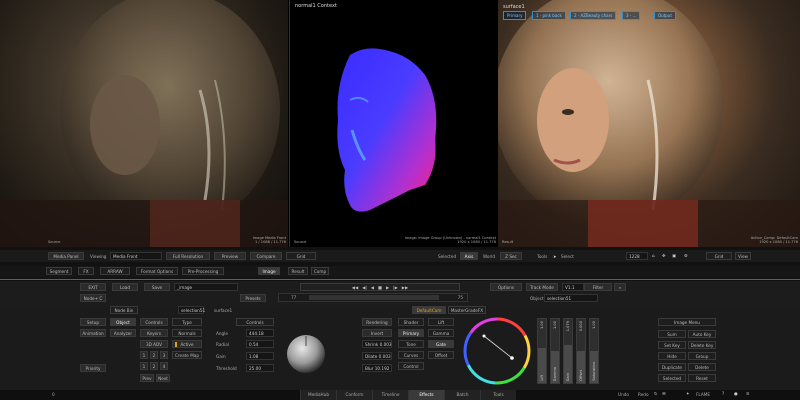 The width and height of the screenshot is (800, 400). I want to click on viewing-dropdown: Media Front, so click(136, 256).